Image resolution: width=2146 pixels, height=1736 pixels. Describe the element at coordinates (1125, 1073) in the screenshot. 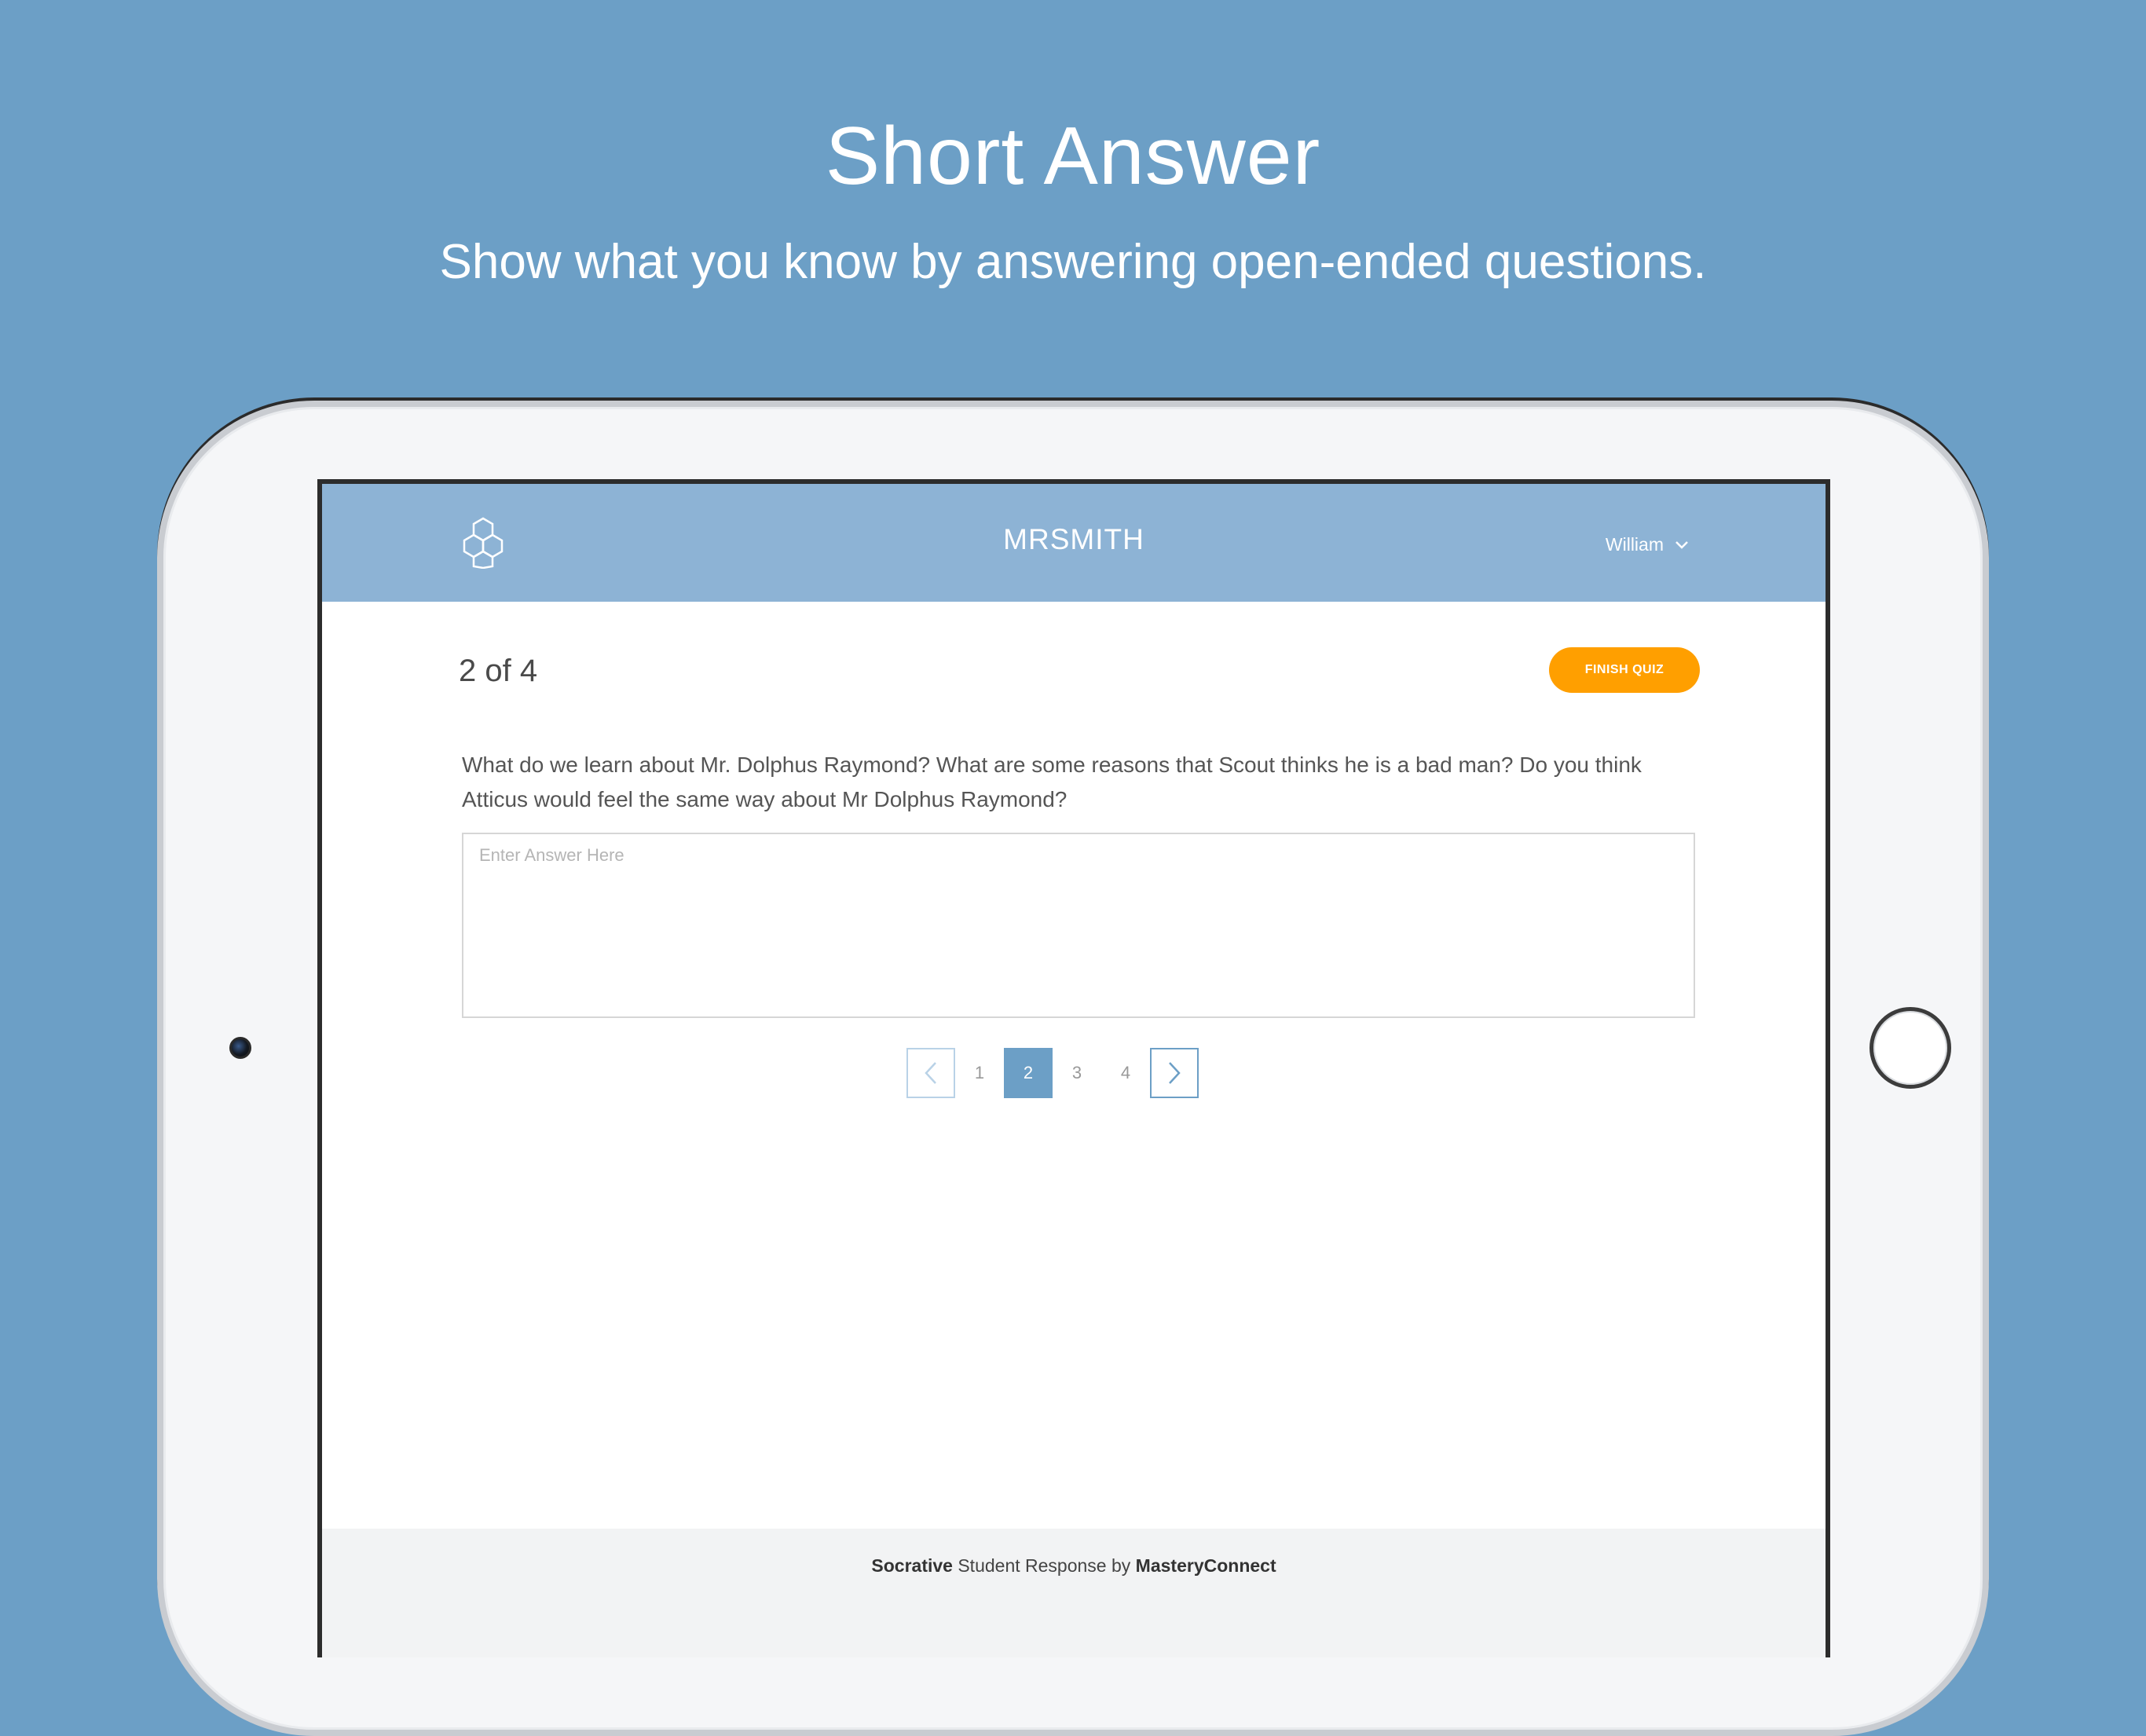

I see `page-4-button: 4` at that location.